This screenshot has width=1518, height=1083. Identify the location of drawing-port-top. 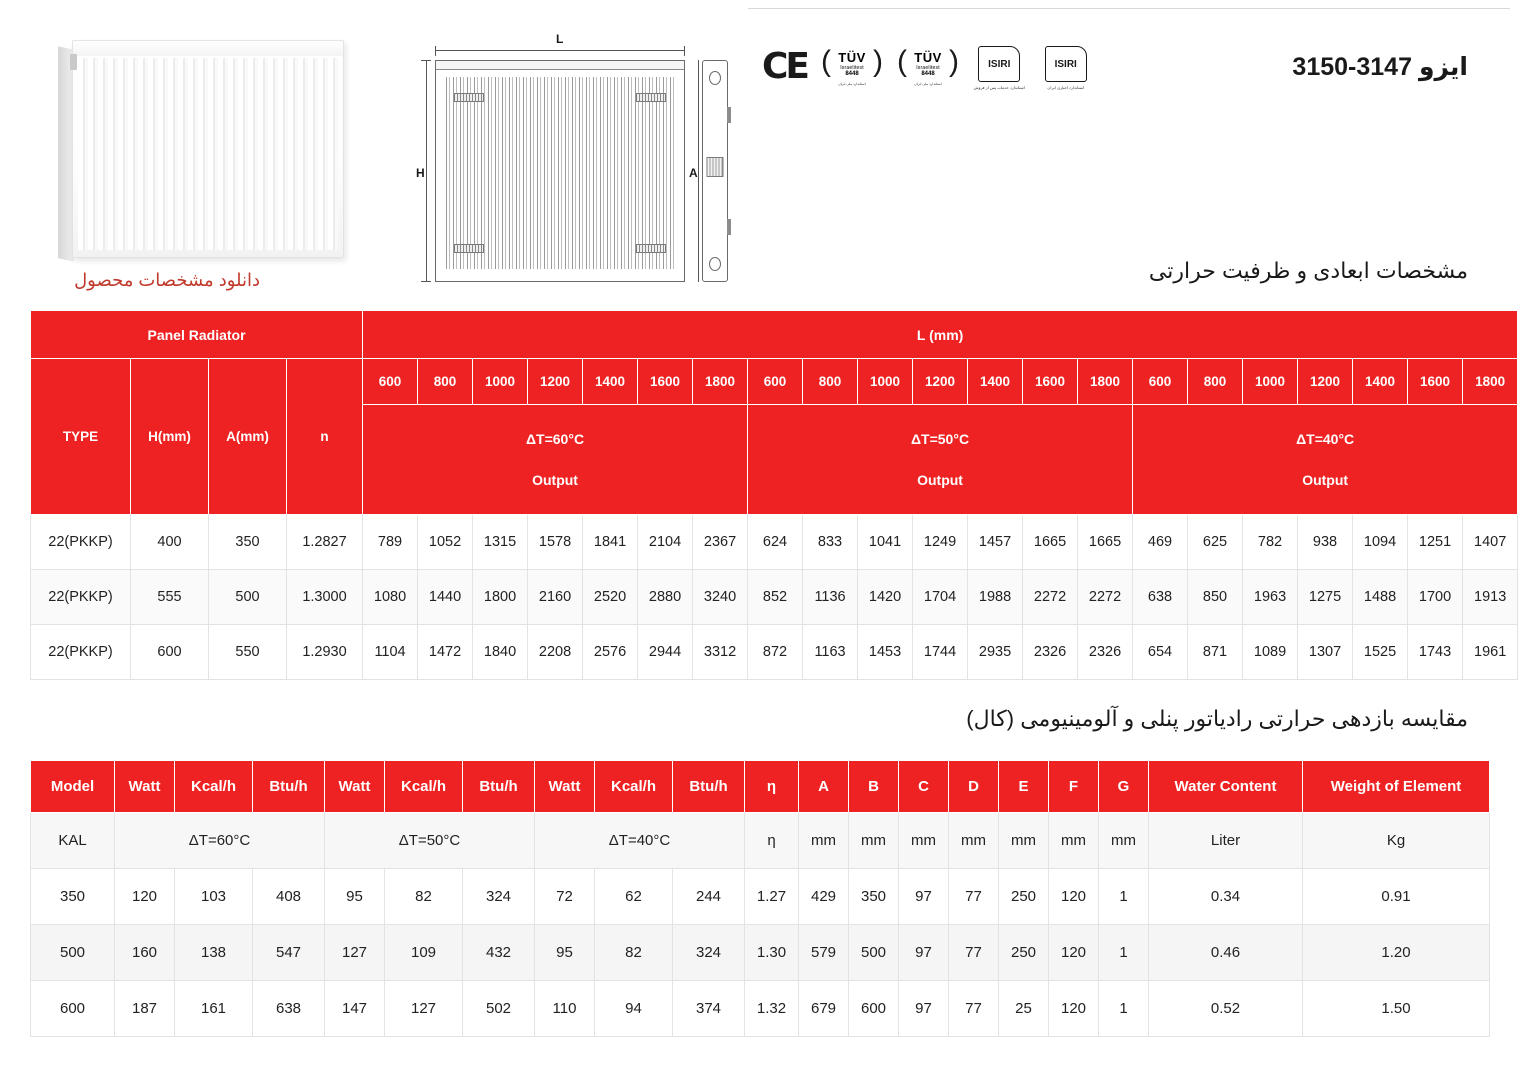
(715, 78).